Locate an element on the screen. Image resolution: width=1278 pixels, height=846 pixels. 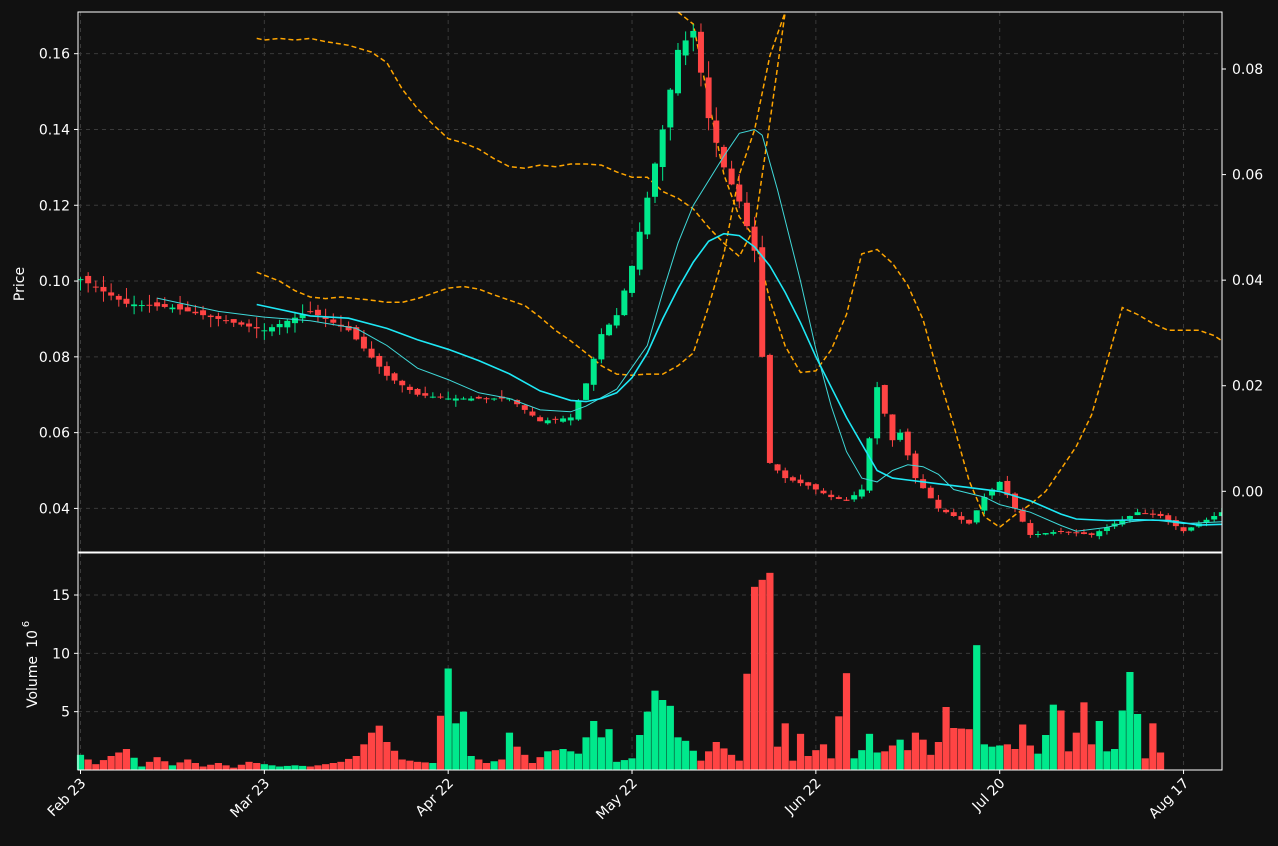
price-tick-label: 0.16 is located at coordinates (54, 55).